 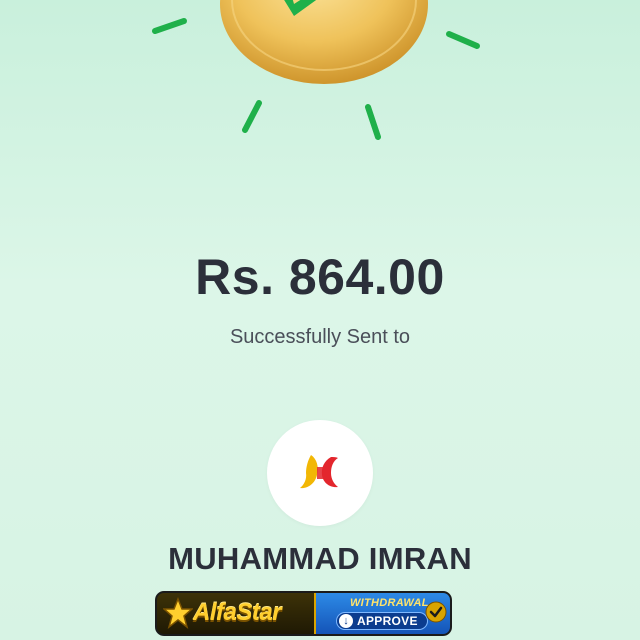 I want to click on payment-status-text: Successfully Sent to, so click(x=320, y=337).